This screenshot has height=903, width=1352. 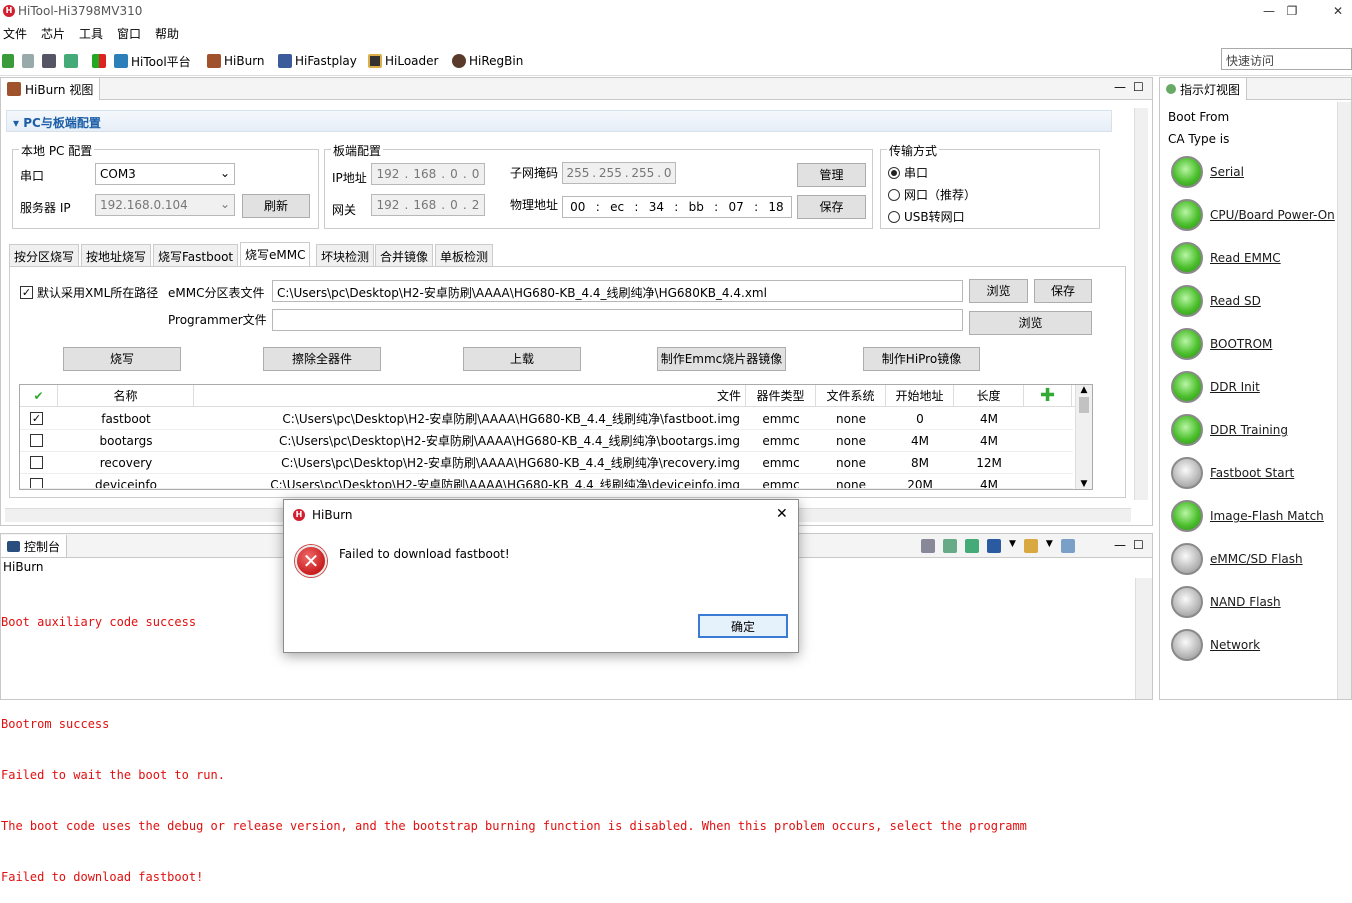 I want to click on burn-button: 烧写, so click(x=122, y=359).